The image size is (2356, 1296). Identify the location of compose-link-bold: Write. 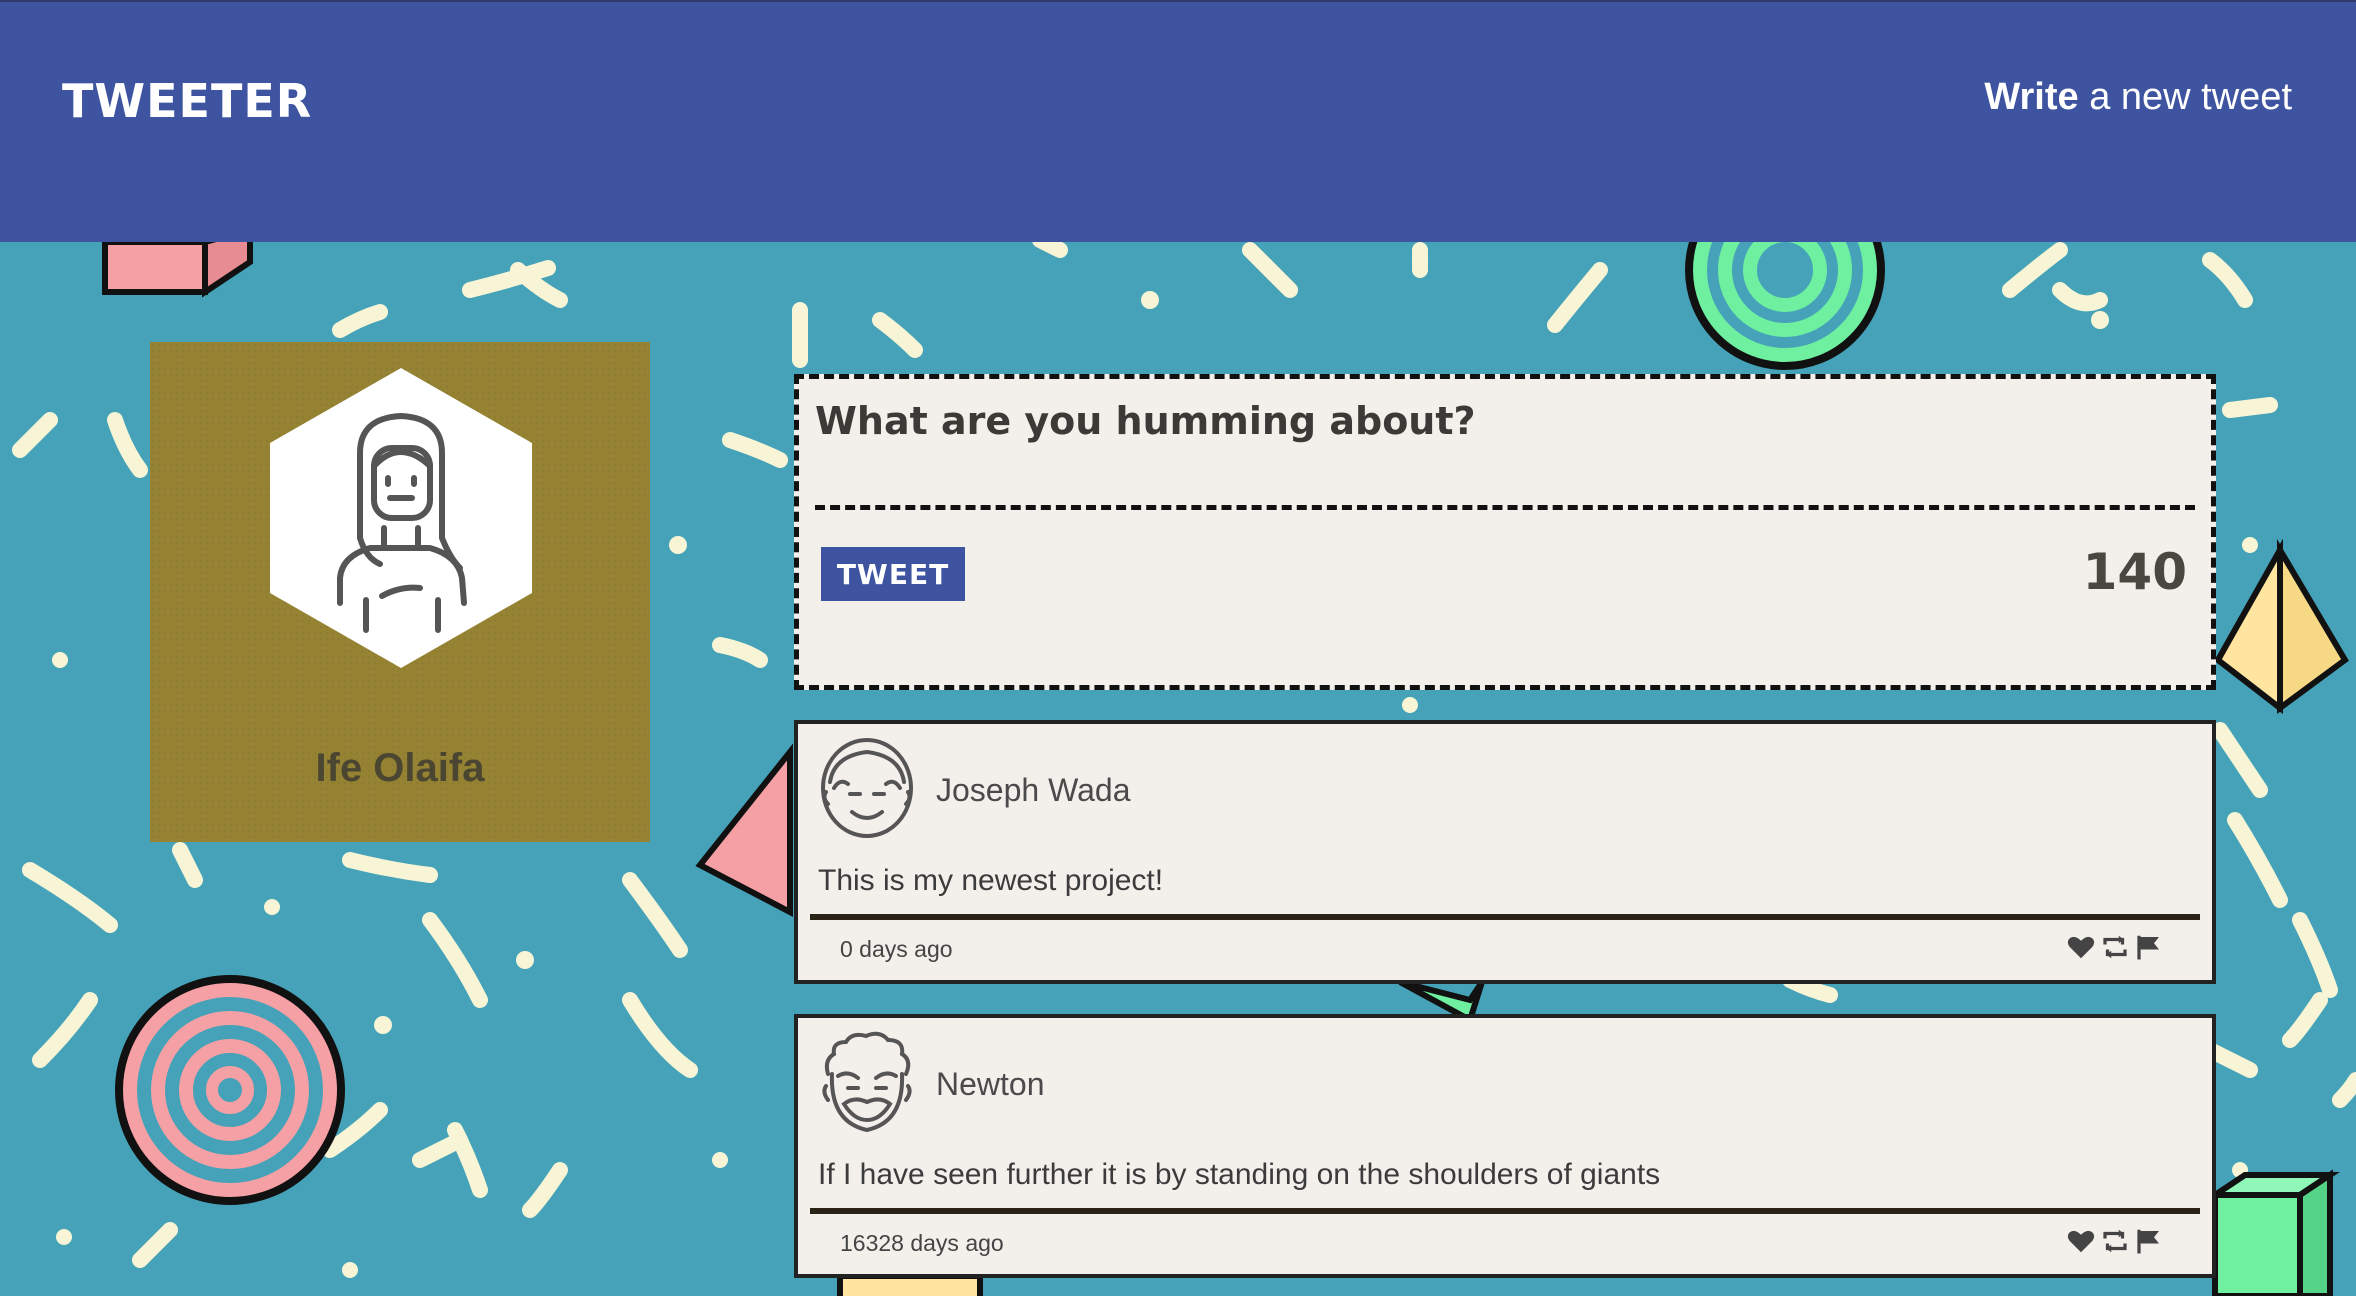
(2031, 97).